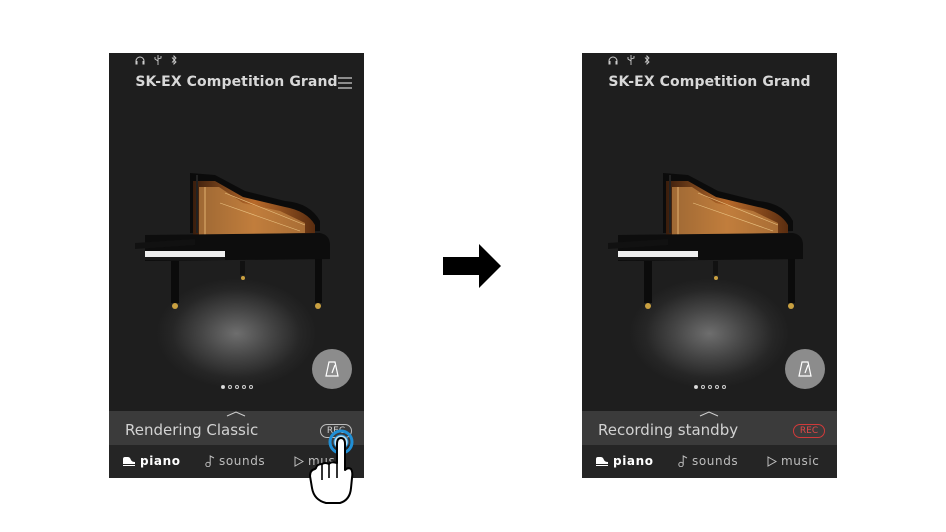  Describe the element at coordinates (809, 431) in the screenshot. I see `rec-button: REC` at that location.